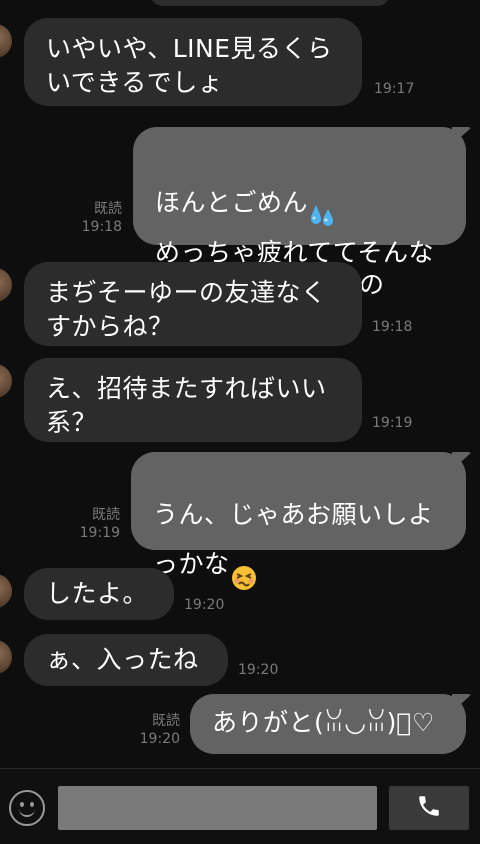 This screenshot has width=480, height=844. What do you see at coordinates (99, 524) in the screenshot?
I see `read-receipt: 既読 19:19` at bounding box center [99, 524].